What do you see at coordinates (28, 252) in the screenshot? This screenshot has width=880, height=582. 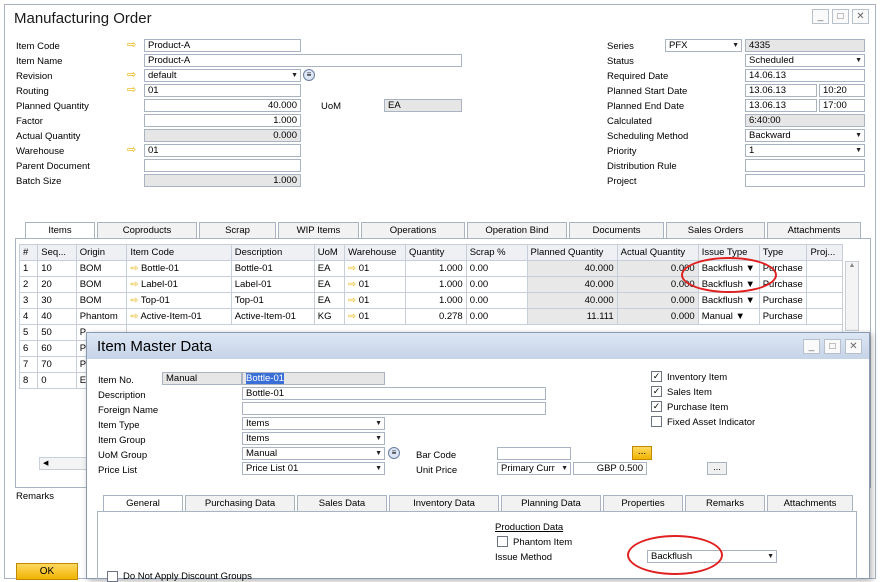 I see `col-header: #` at bounding box center [28, 252].